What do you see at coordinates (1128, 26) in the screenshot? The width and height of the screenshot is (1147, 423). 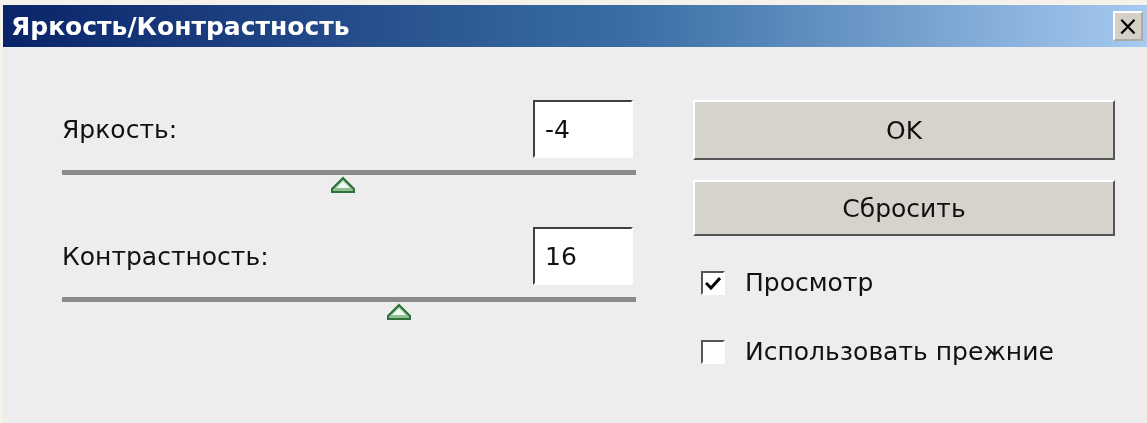 I see `close-button: ×` at bounding box center [1128, 26].